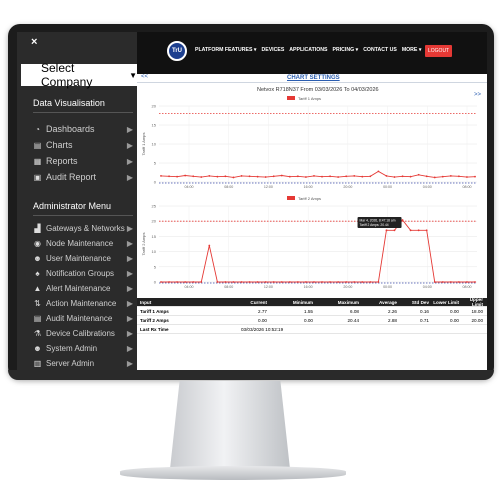 This screenshot has height=500, width=500. What do you see at coordinates (77, 363) in the screenshot?
I see `sidebar-item-server-admin: ▥ Server Admin ▶` at bounding box center [77, 363].